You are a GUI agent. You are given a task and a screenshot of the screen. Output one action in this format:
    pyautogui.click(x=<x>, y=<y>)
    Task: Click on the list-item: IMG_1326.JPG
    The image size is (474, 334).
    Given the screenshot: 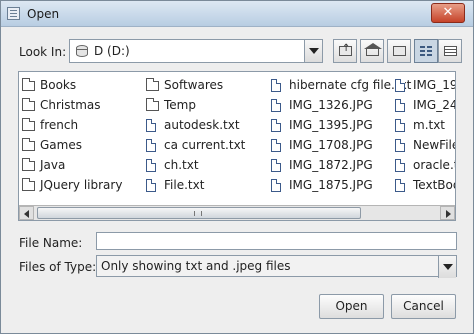 What is the action you would take?
    pyautogui.click(x=341, y=105)
    